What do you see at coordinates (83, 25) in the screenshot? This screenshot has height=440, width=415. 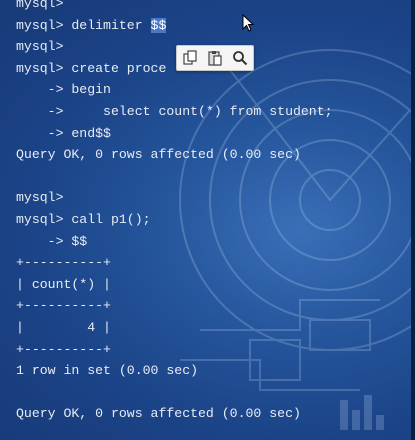 I see `terminal-text: mysql> delimiter` at bounding box center [83, 25].